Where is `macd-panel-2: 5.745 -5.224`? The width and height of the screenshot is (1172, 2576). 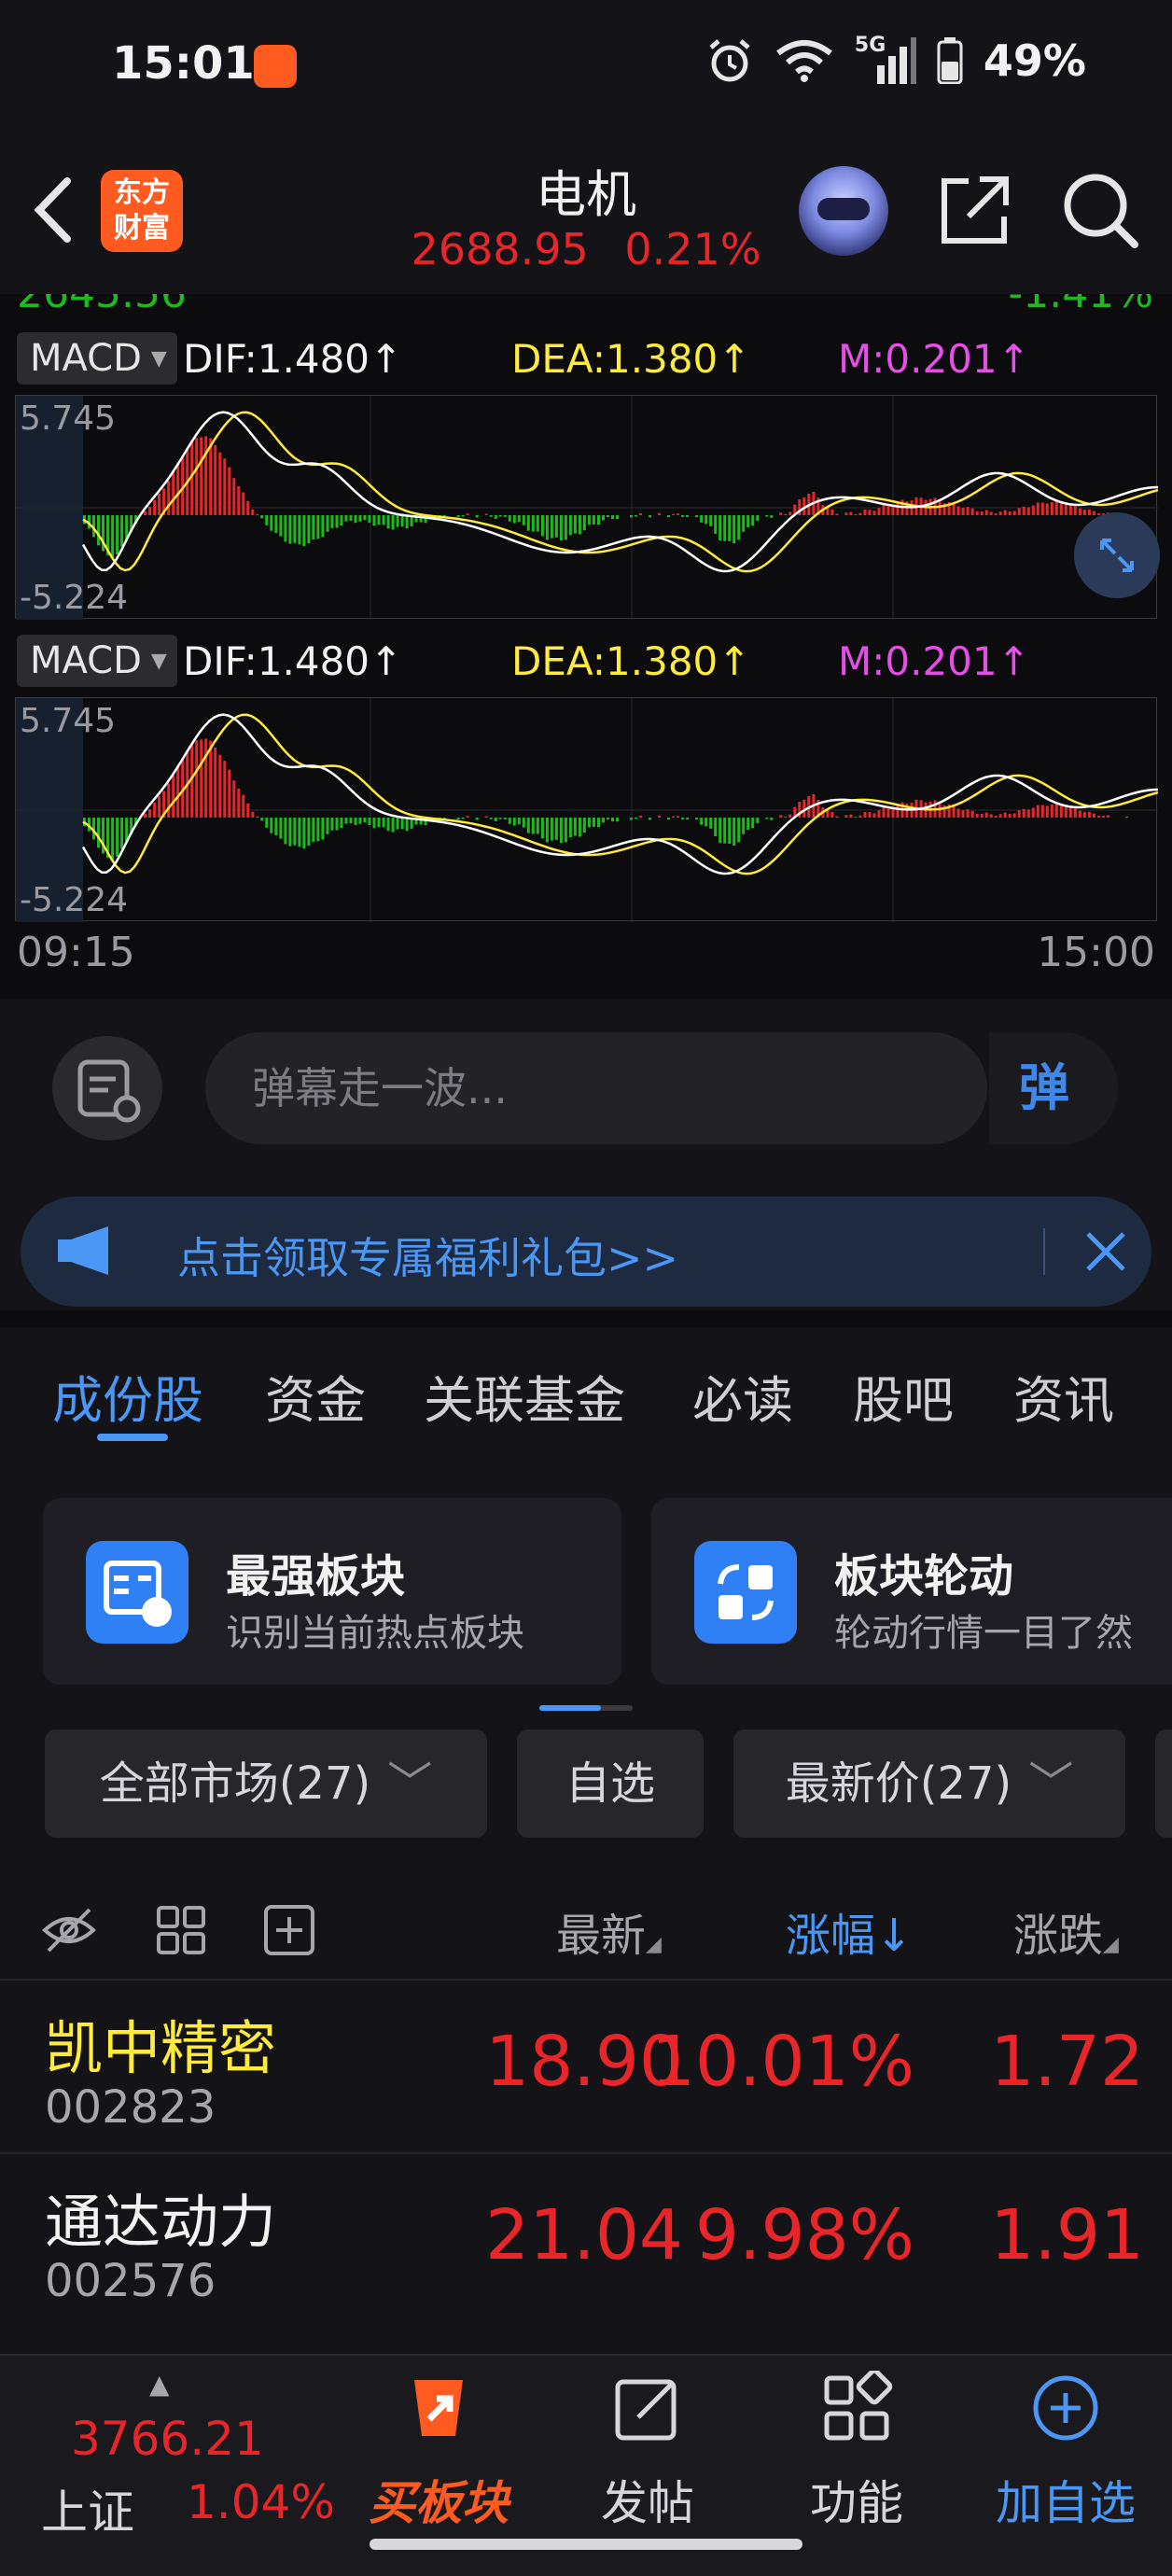 macd-panel-2: 5.745 -5.224 is located at coordinates (586, 809).